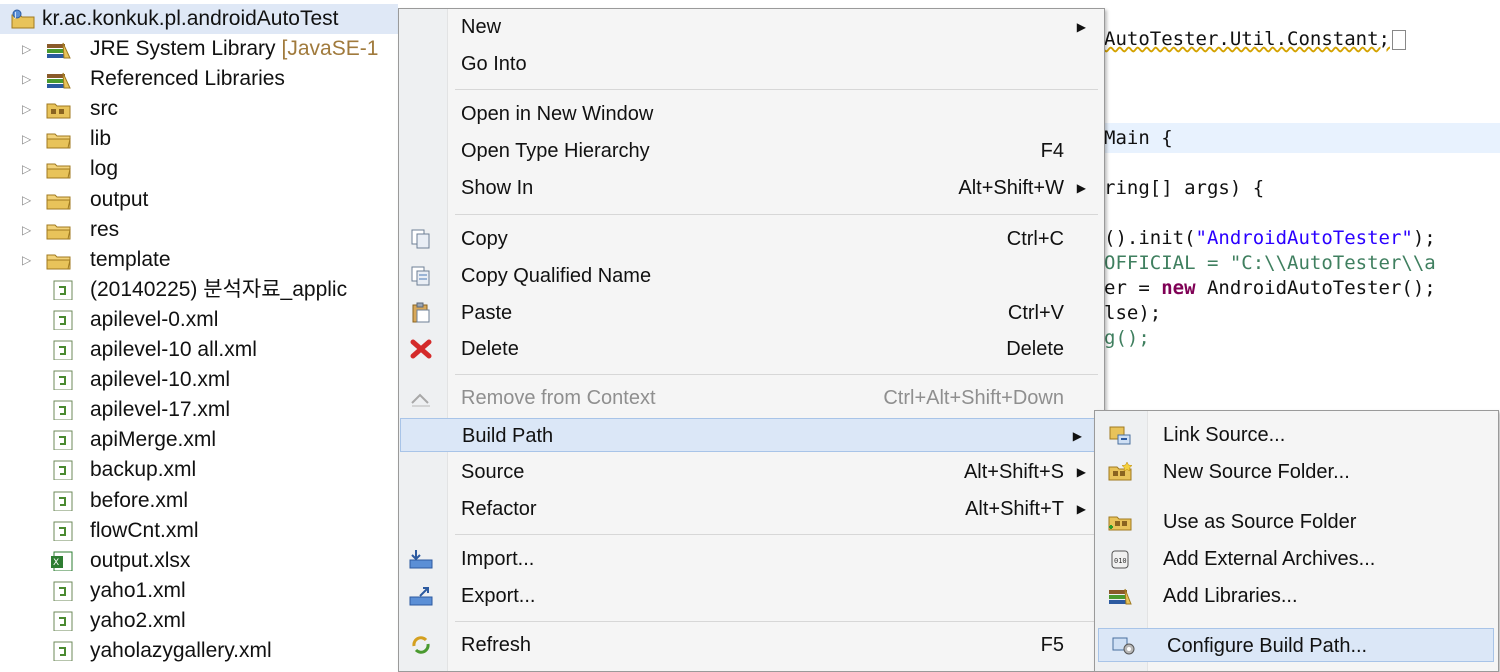 Image resolution: width=1500 pixels, height=672 pixels. I want to click on tree-item: backup.xml, so click(199, 470).